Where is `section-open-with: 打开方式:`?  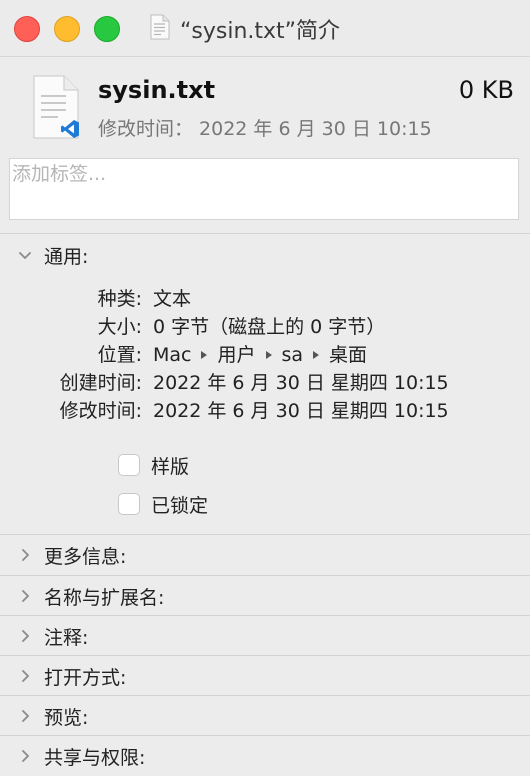 section-open-with: 打开方式: is located at coordinates (265, 676).